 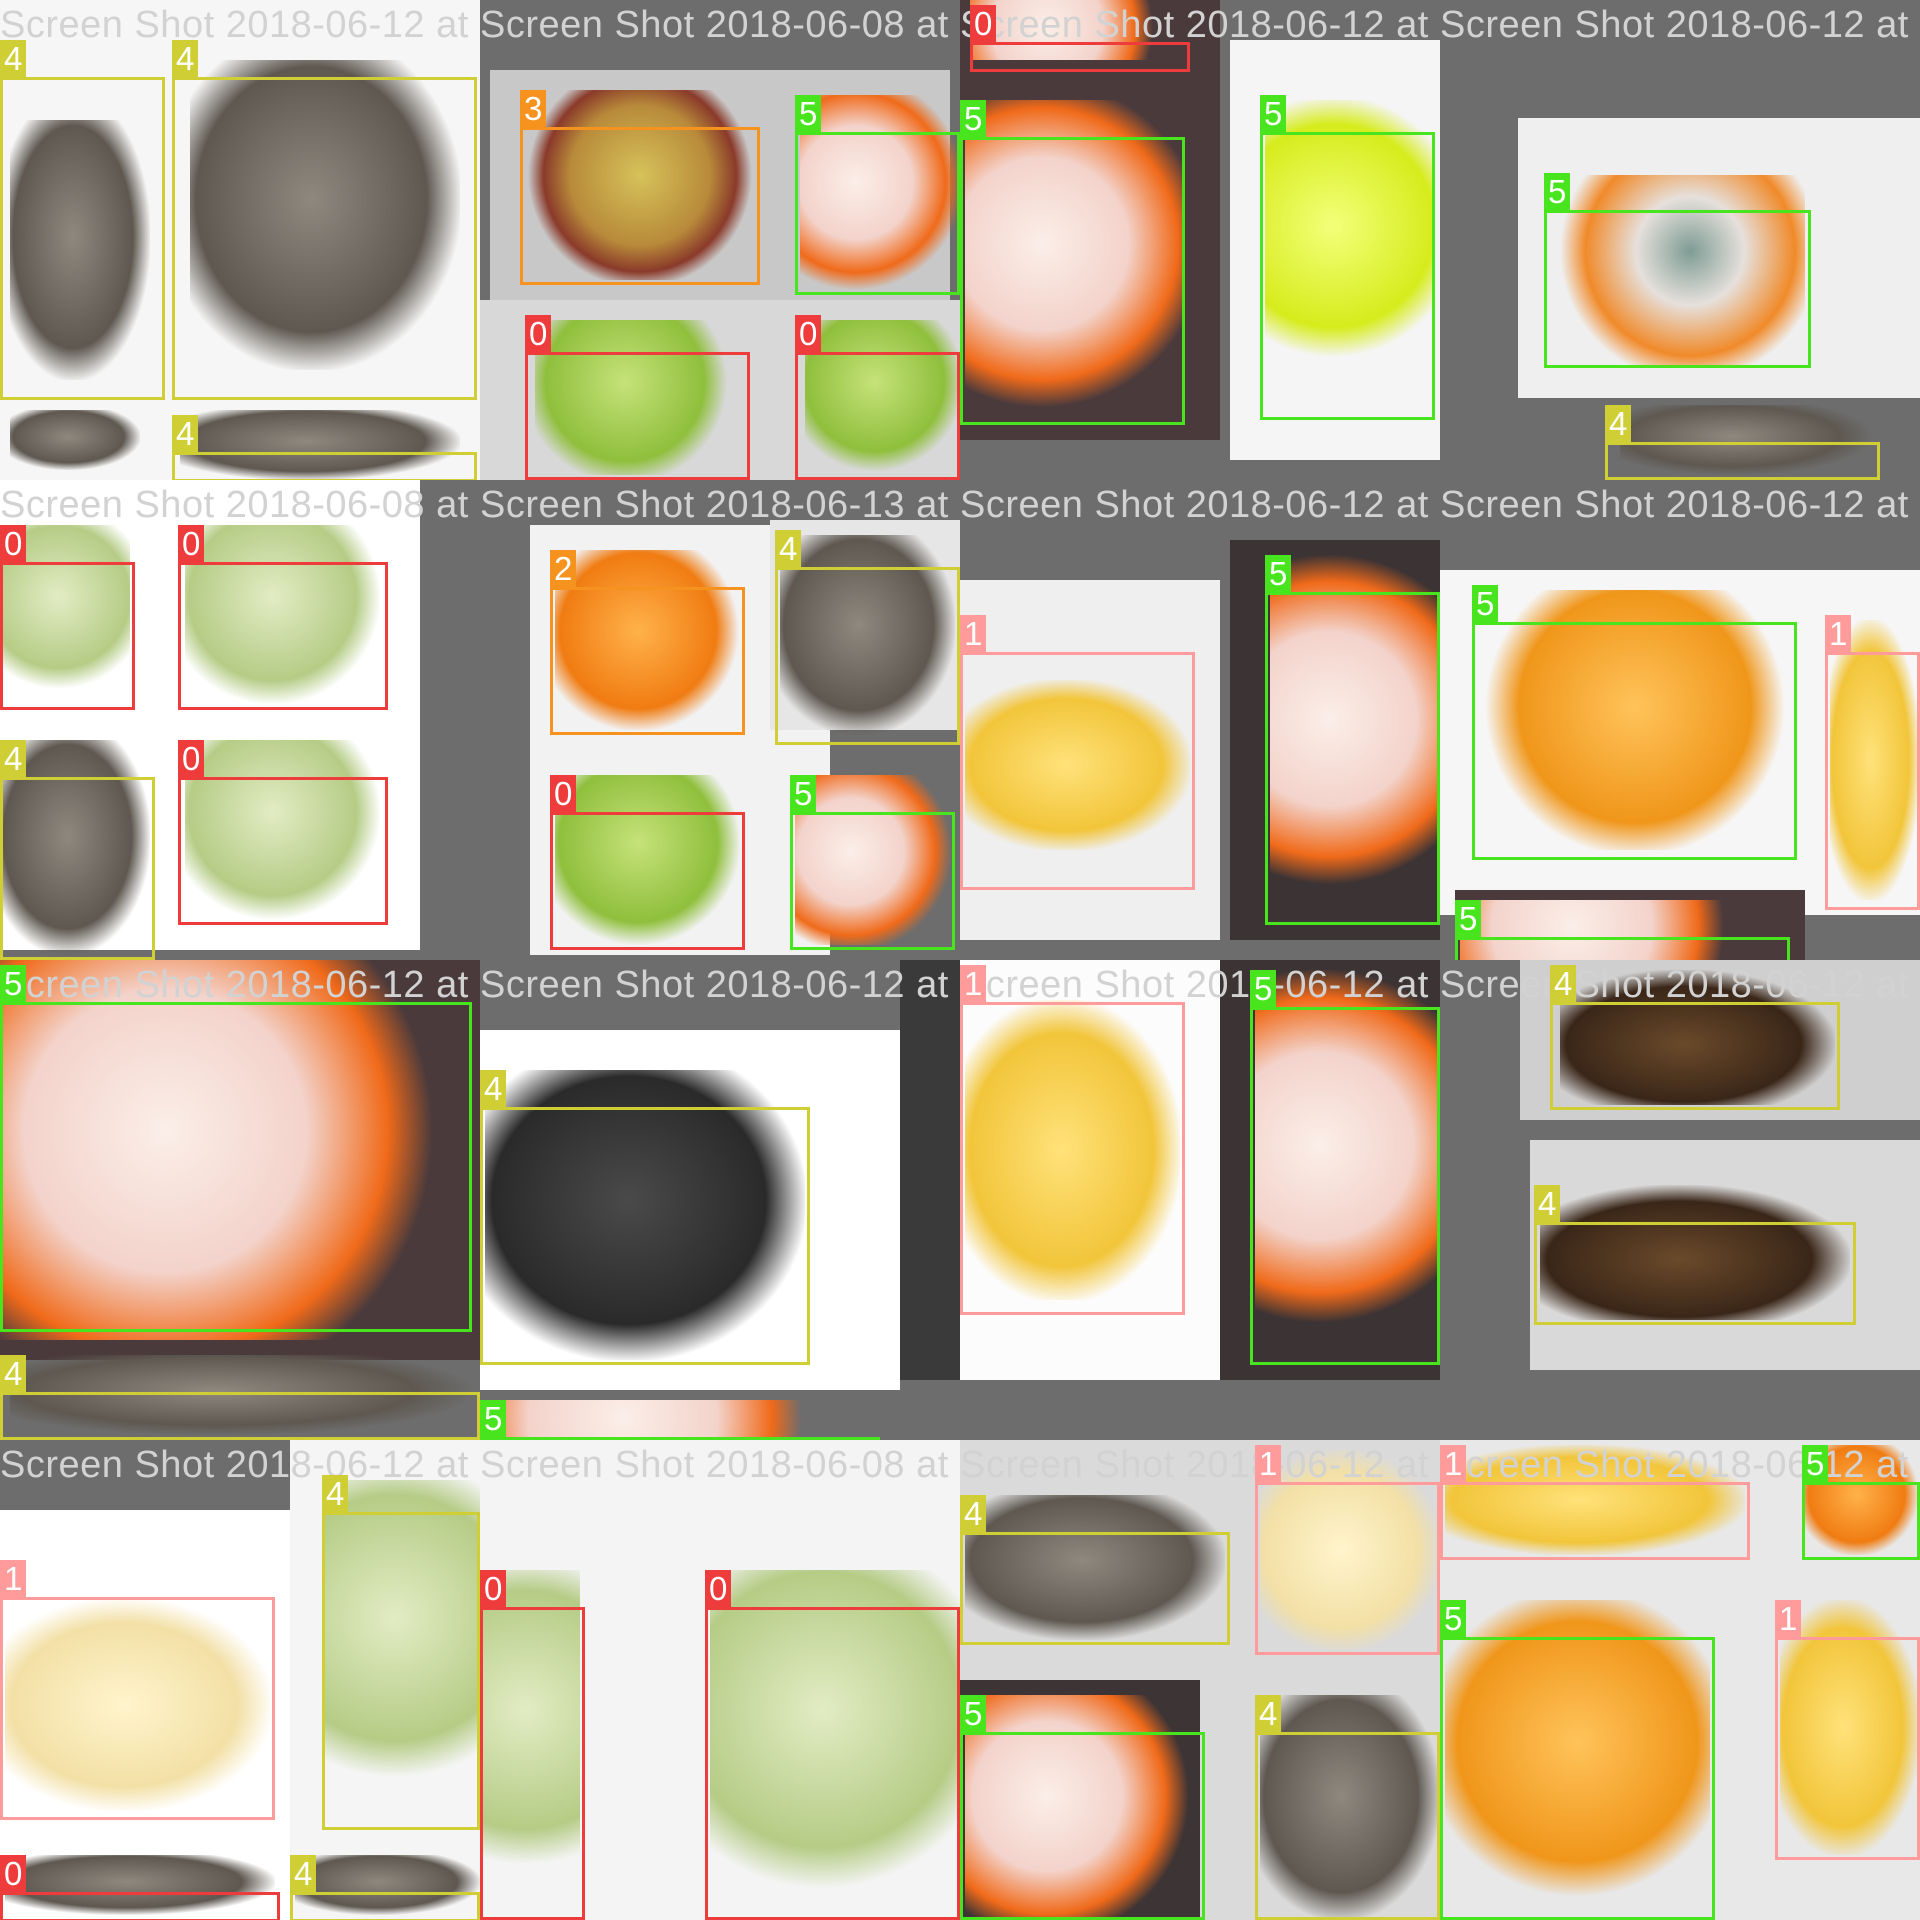 I want to click on tile-filename: Screen Shot 2018-06-08 at 2.44.44 PM.png, so click(x=720, y=1465).